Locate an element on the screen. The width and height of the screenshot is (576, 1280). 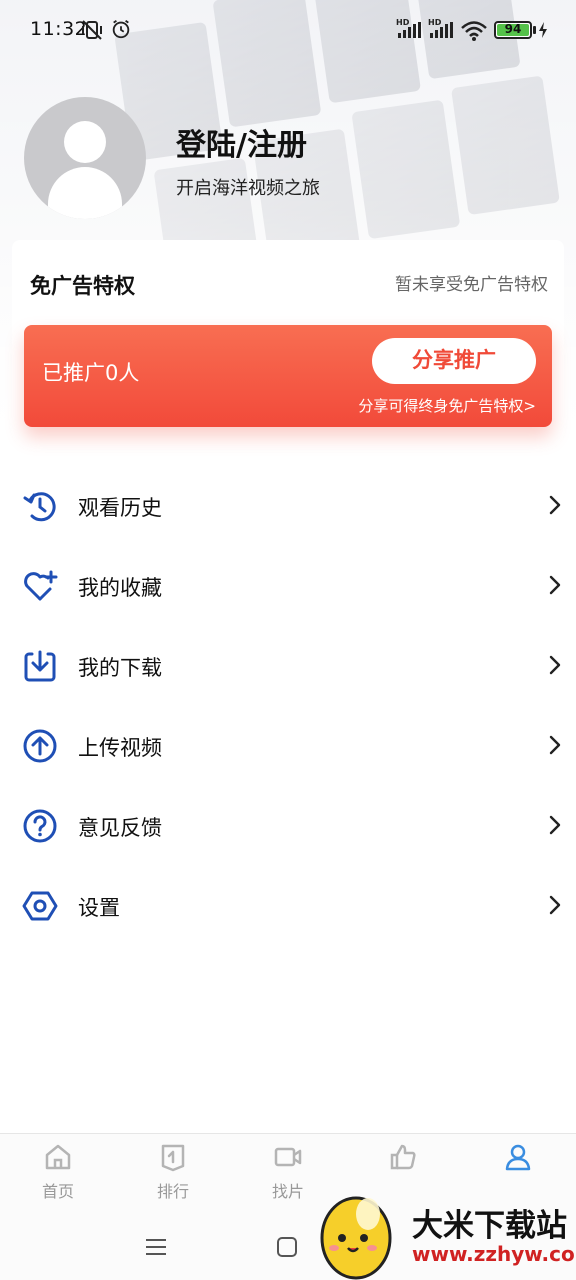
home-square-icon is located at coordinates (287, 1247).